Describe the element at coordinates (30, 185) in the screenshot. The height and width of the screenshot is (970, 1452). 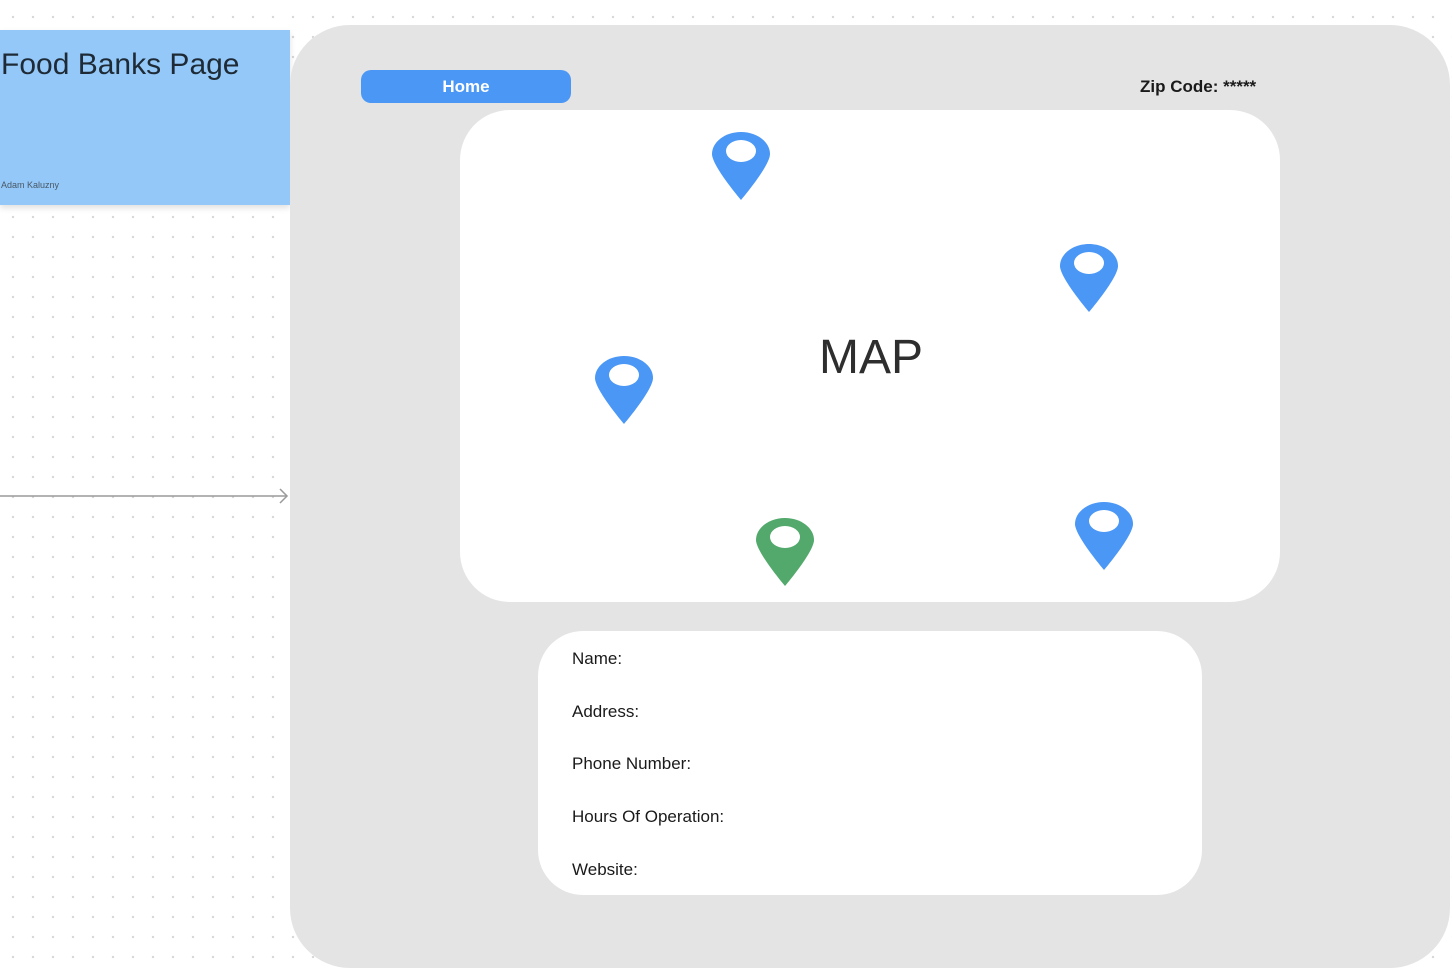
I see `author-label: Adam Kaluzny` at that location.